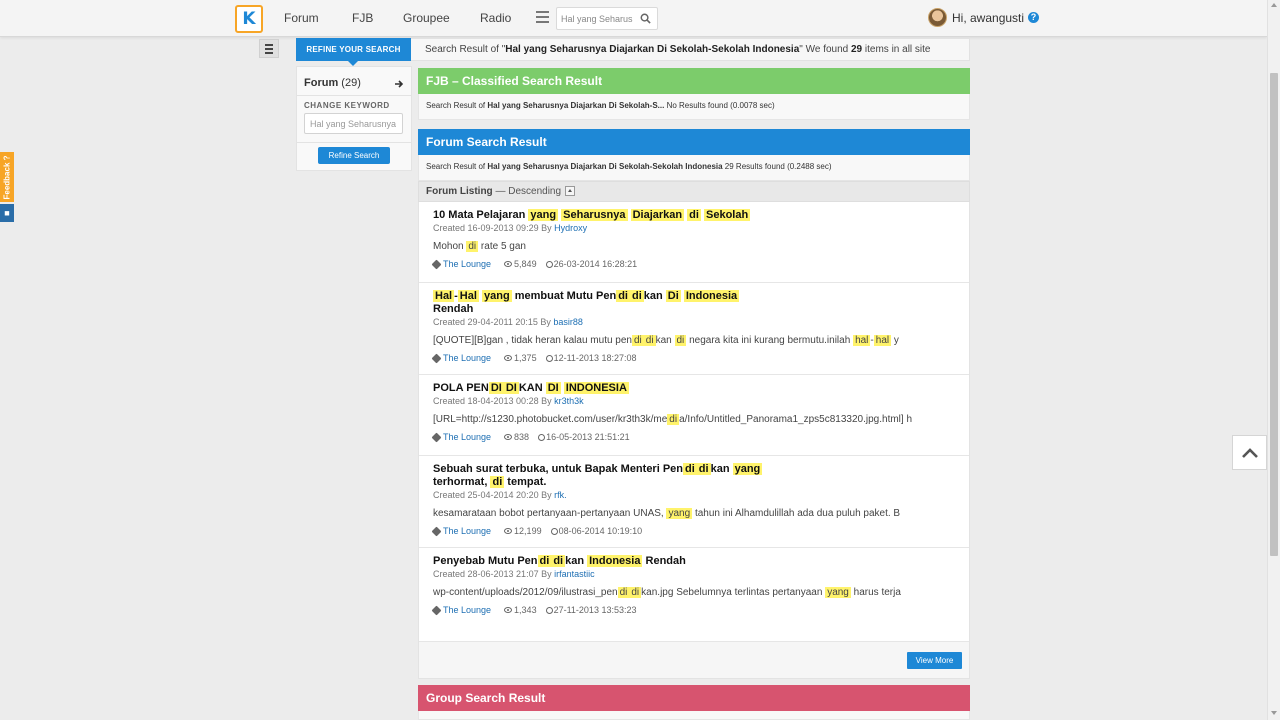  Describe the element at coordinates (301, 18) in the screenshot. I see `nav-forum-link: Forum` at that location.